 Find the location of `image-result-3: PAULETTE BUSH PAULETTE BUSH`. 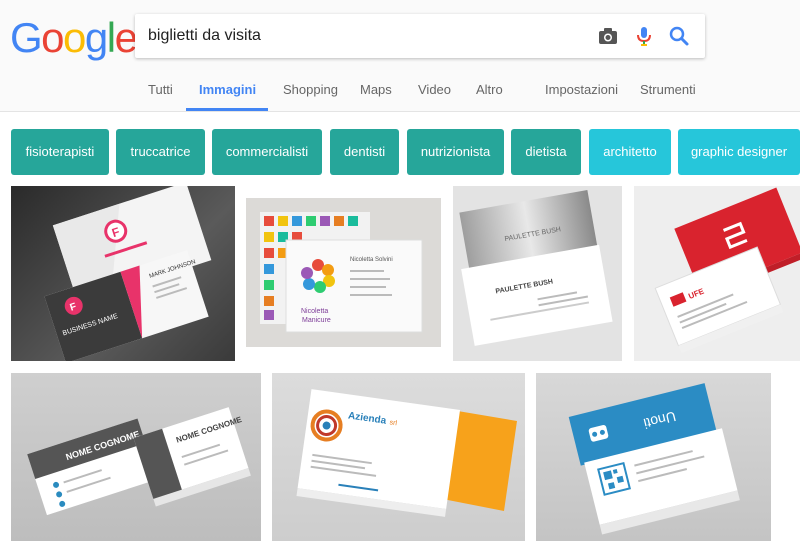

image-result-3: PAULETTE BUSH PAULETTE BUSH is located at coordinates (537, 273).